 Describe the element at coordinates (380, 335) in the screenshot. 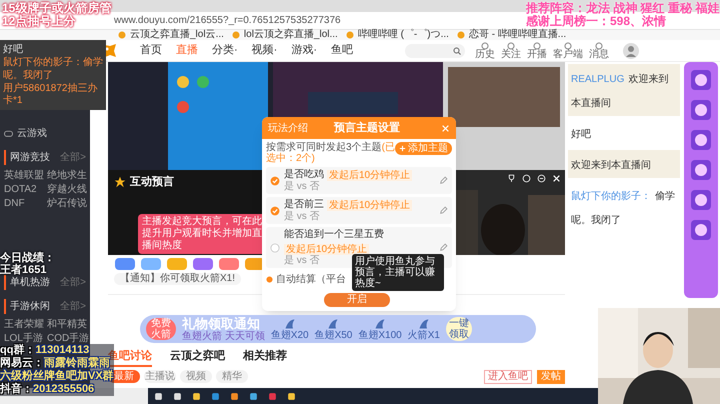

I see `gift-label: 鱼翅X100` at that location.